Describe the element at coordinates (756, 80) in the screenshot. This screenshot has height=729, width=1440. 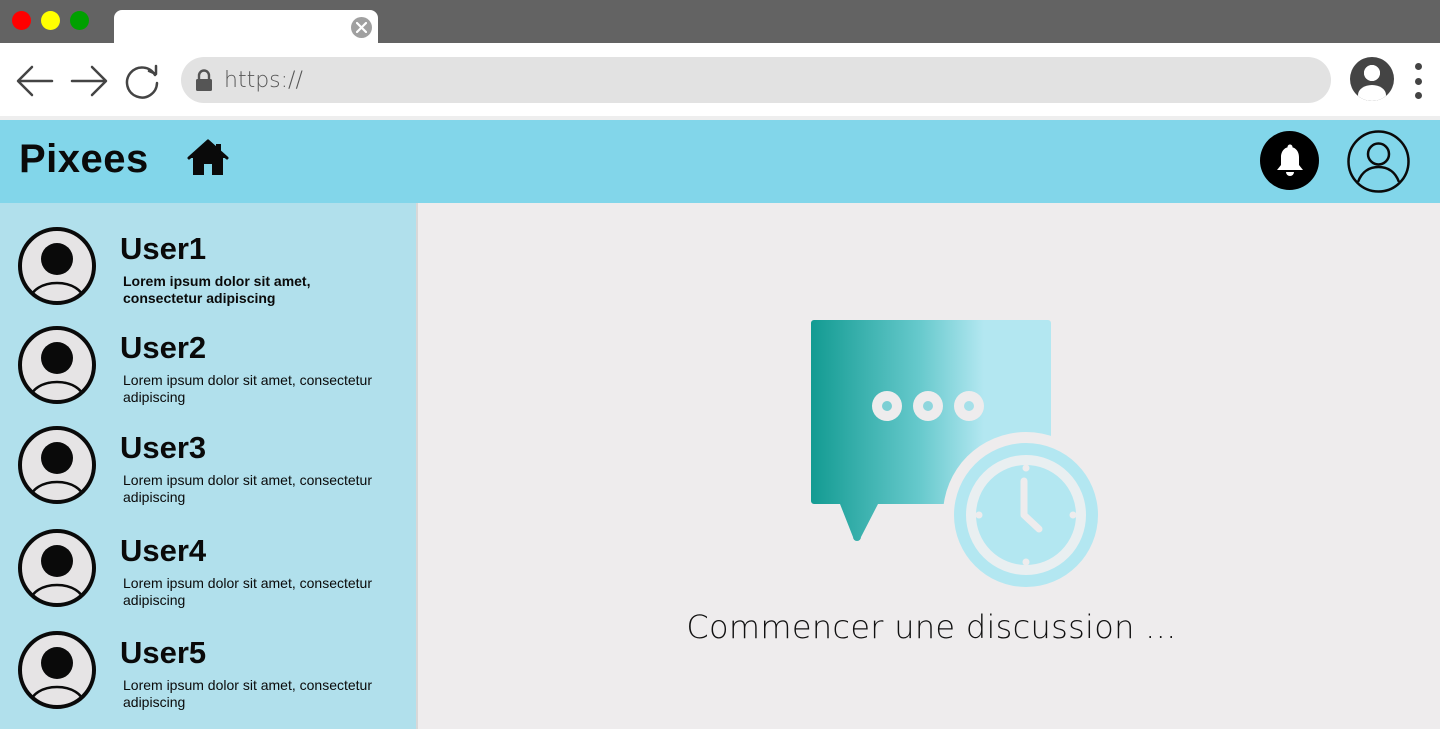
I see `address-bar: https://` at that location.